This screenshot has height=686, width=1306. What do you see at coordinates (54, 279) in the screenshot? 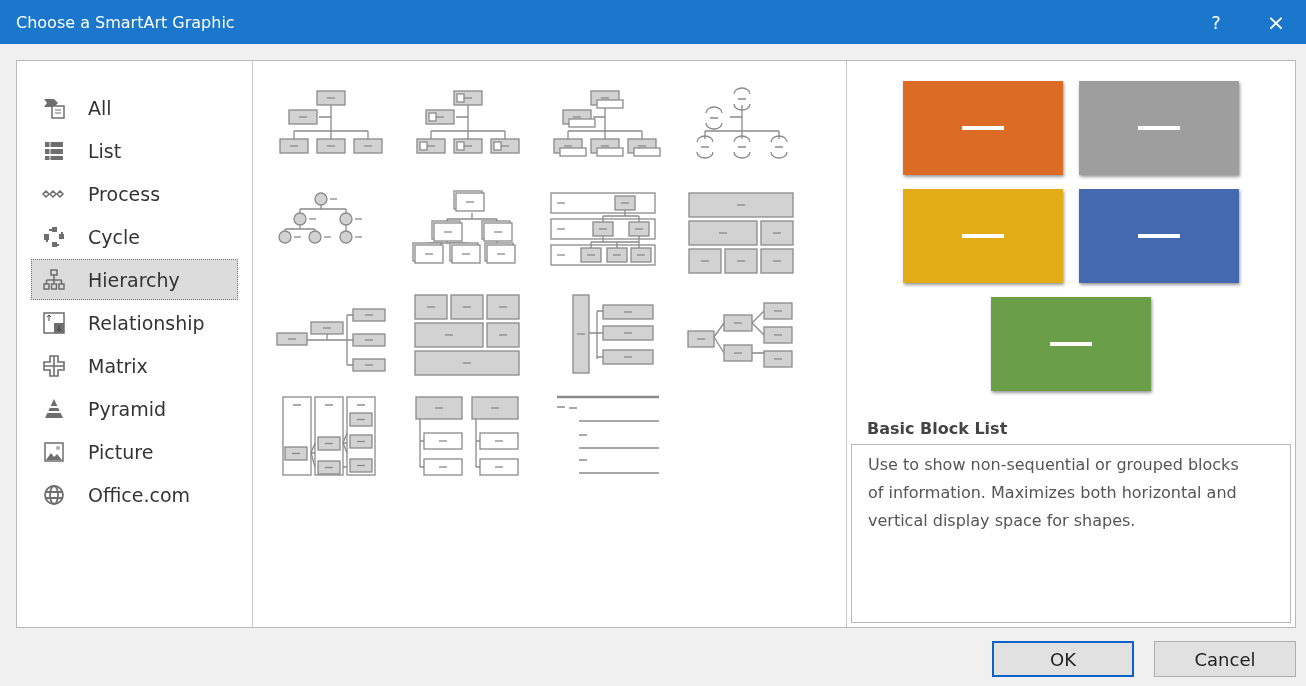
I see `hierarchy-icon` at bounding box center [54, 279].